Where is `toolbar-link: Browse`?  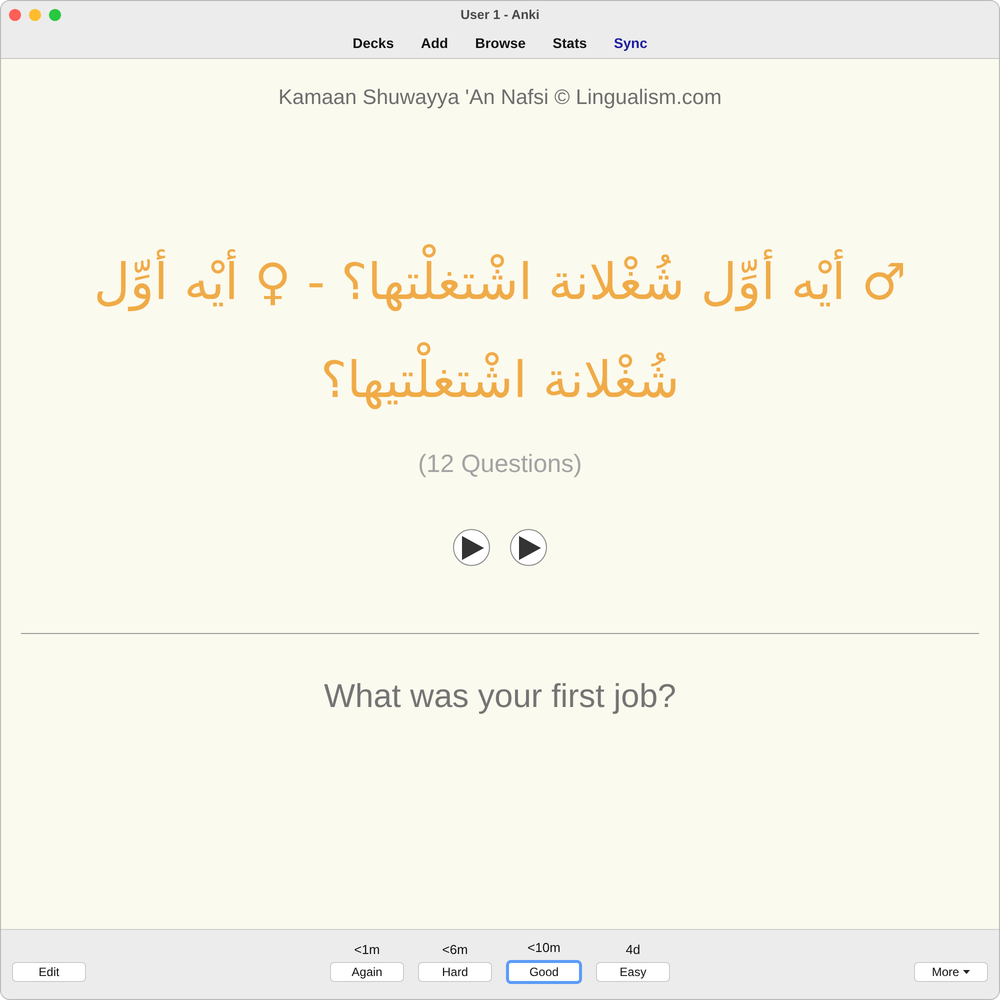 toolbar-link: Browse is located at coordinates (500, 43).